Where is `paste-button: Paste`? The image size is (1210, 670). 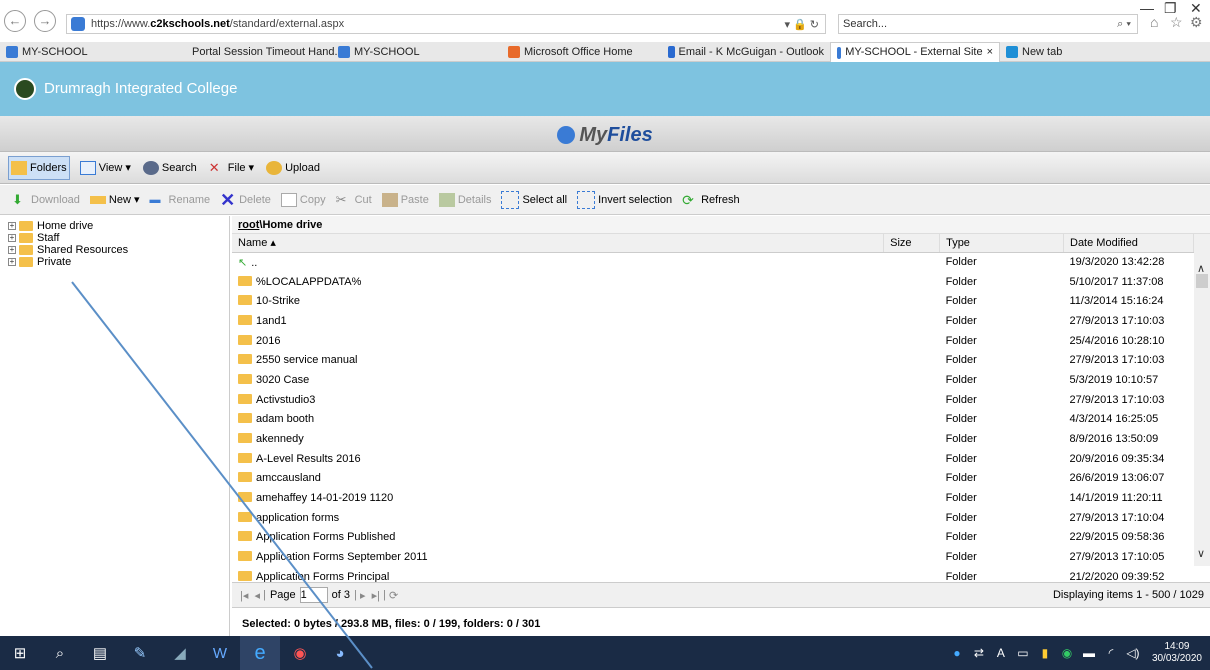
paste-button: Paste is located at coordinates (405, 200).